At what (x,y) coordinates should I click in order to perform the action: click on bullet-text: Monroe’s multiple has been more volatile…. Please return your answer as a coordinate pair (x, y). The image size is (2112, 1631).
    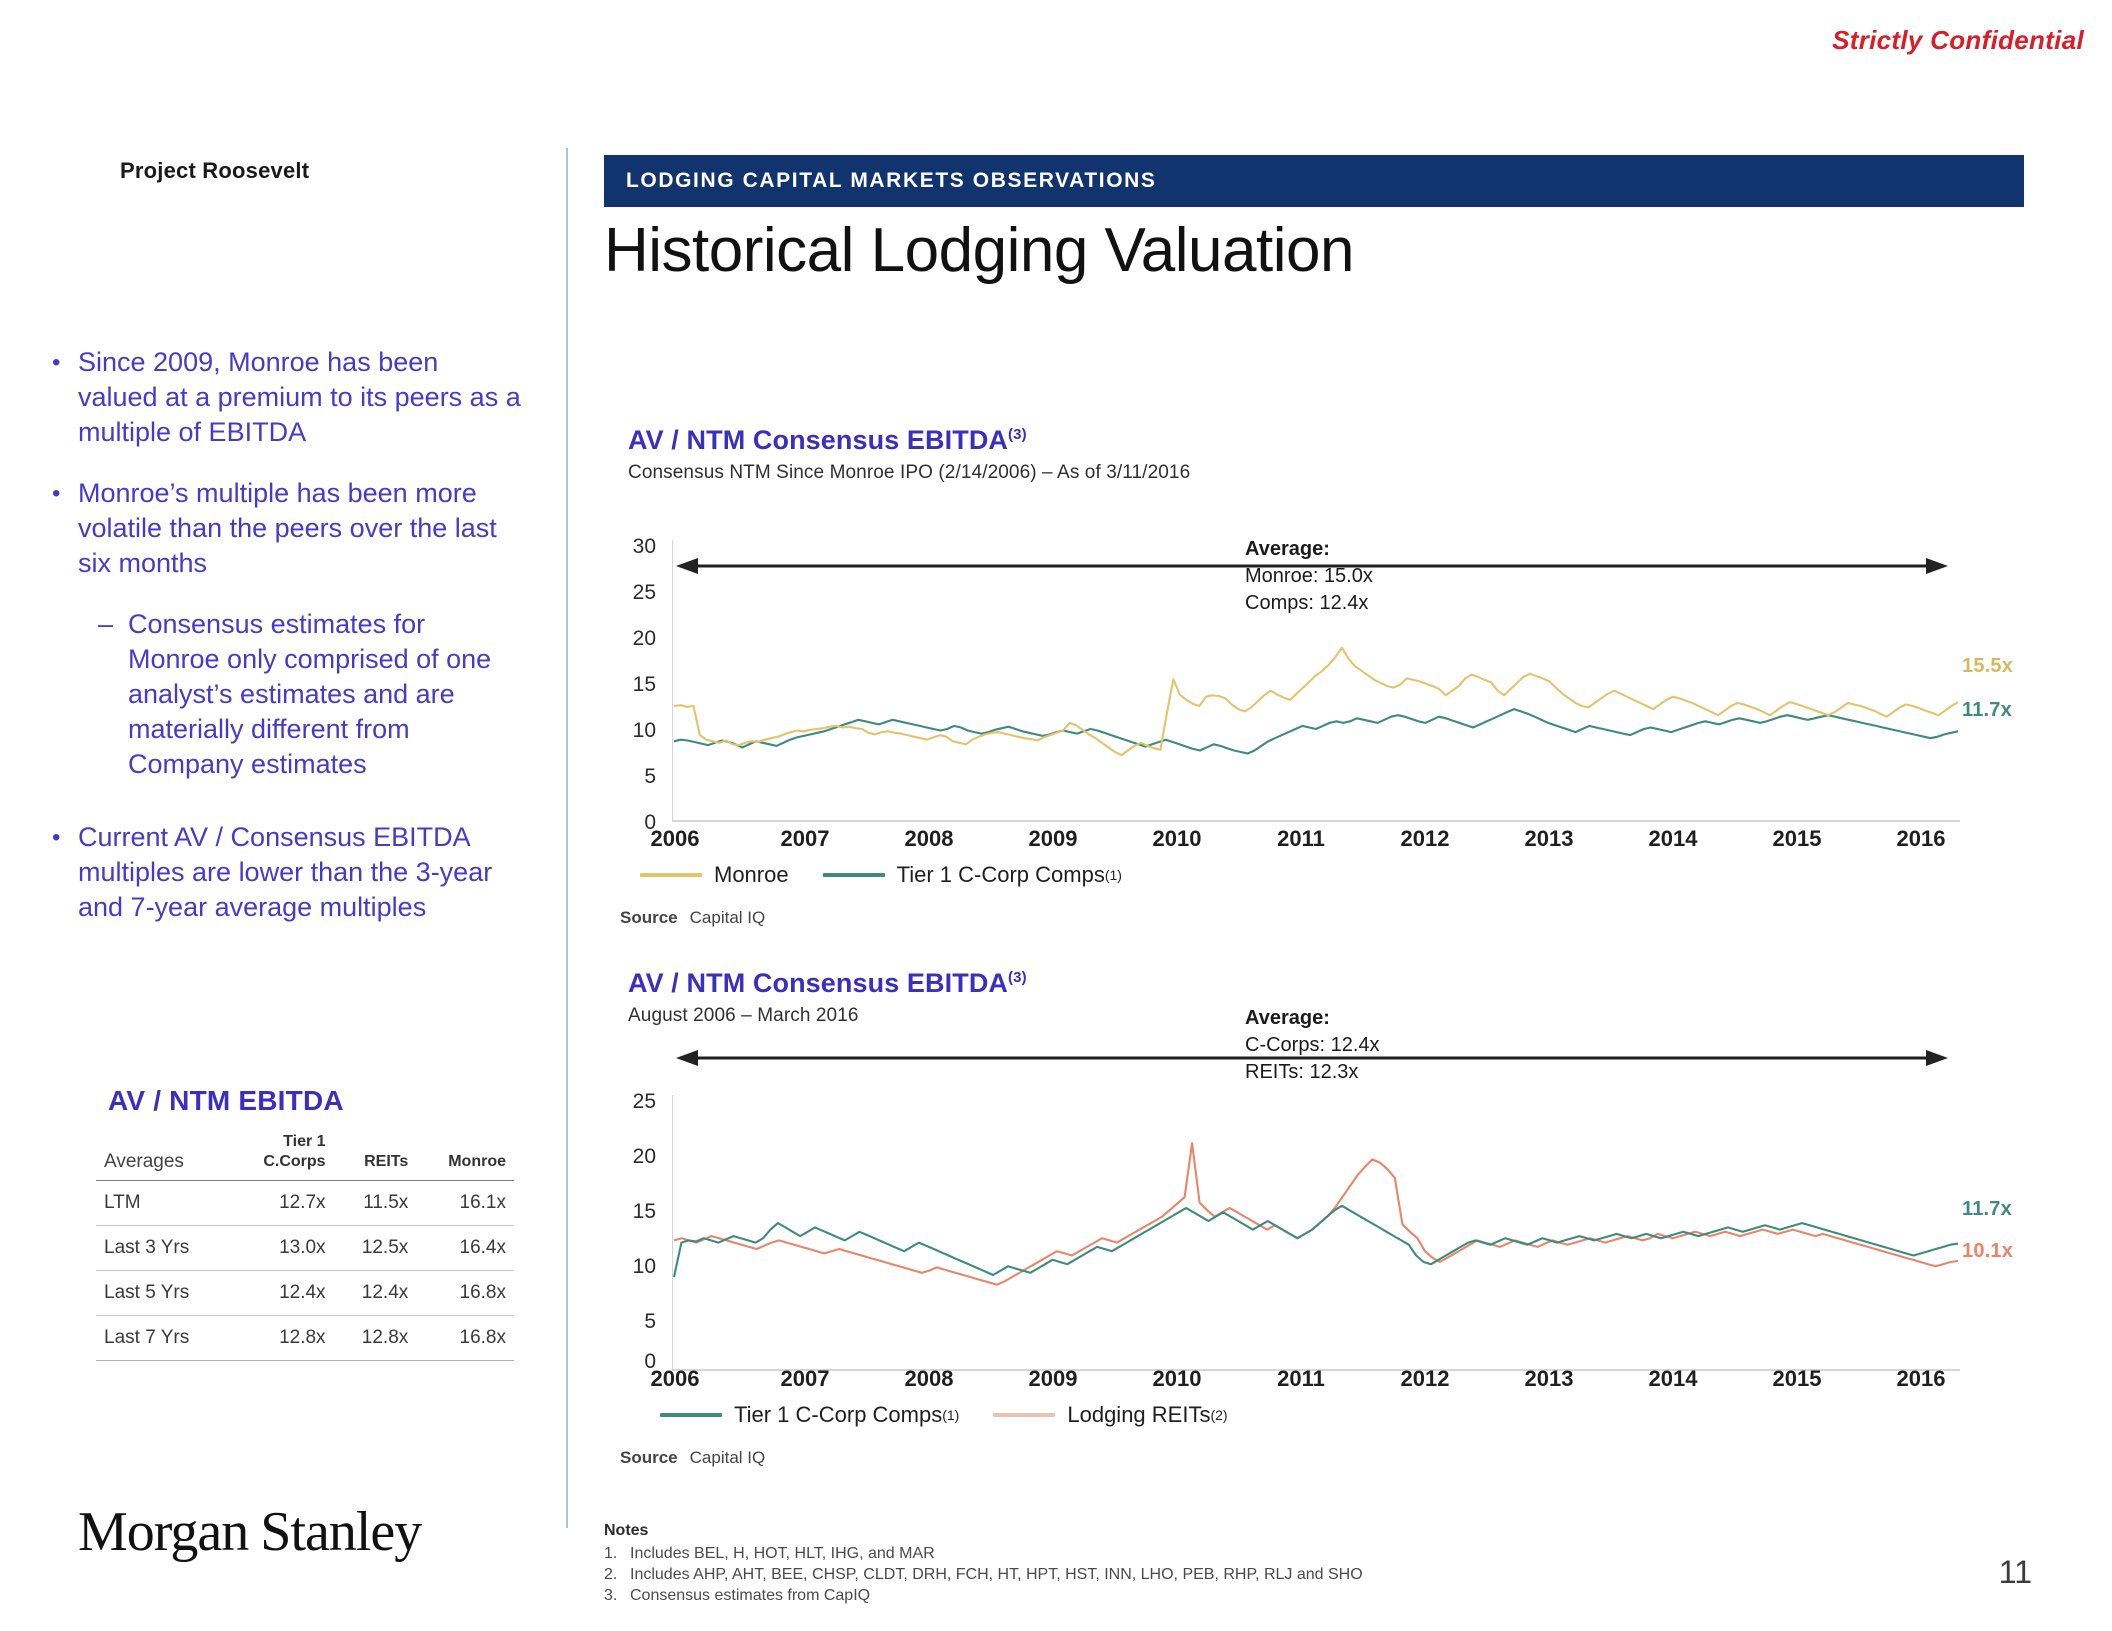
    Looking at the image, I should click on (287, 528).